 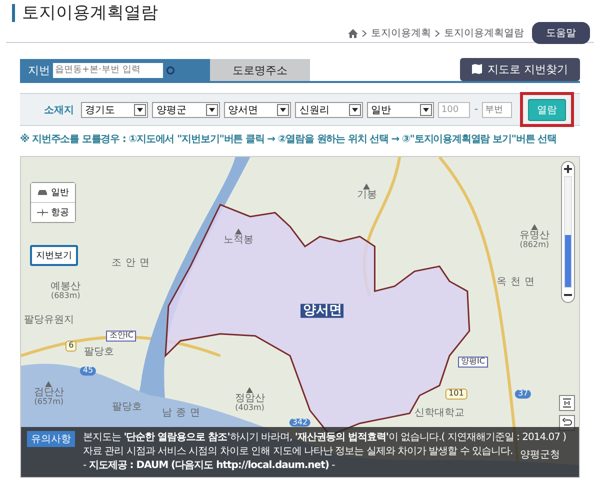 What do you see at coordinates (353, 33) in the screenshot?
I see `home-icon` at bounding box center [353, 33].